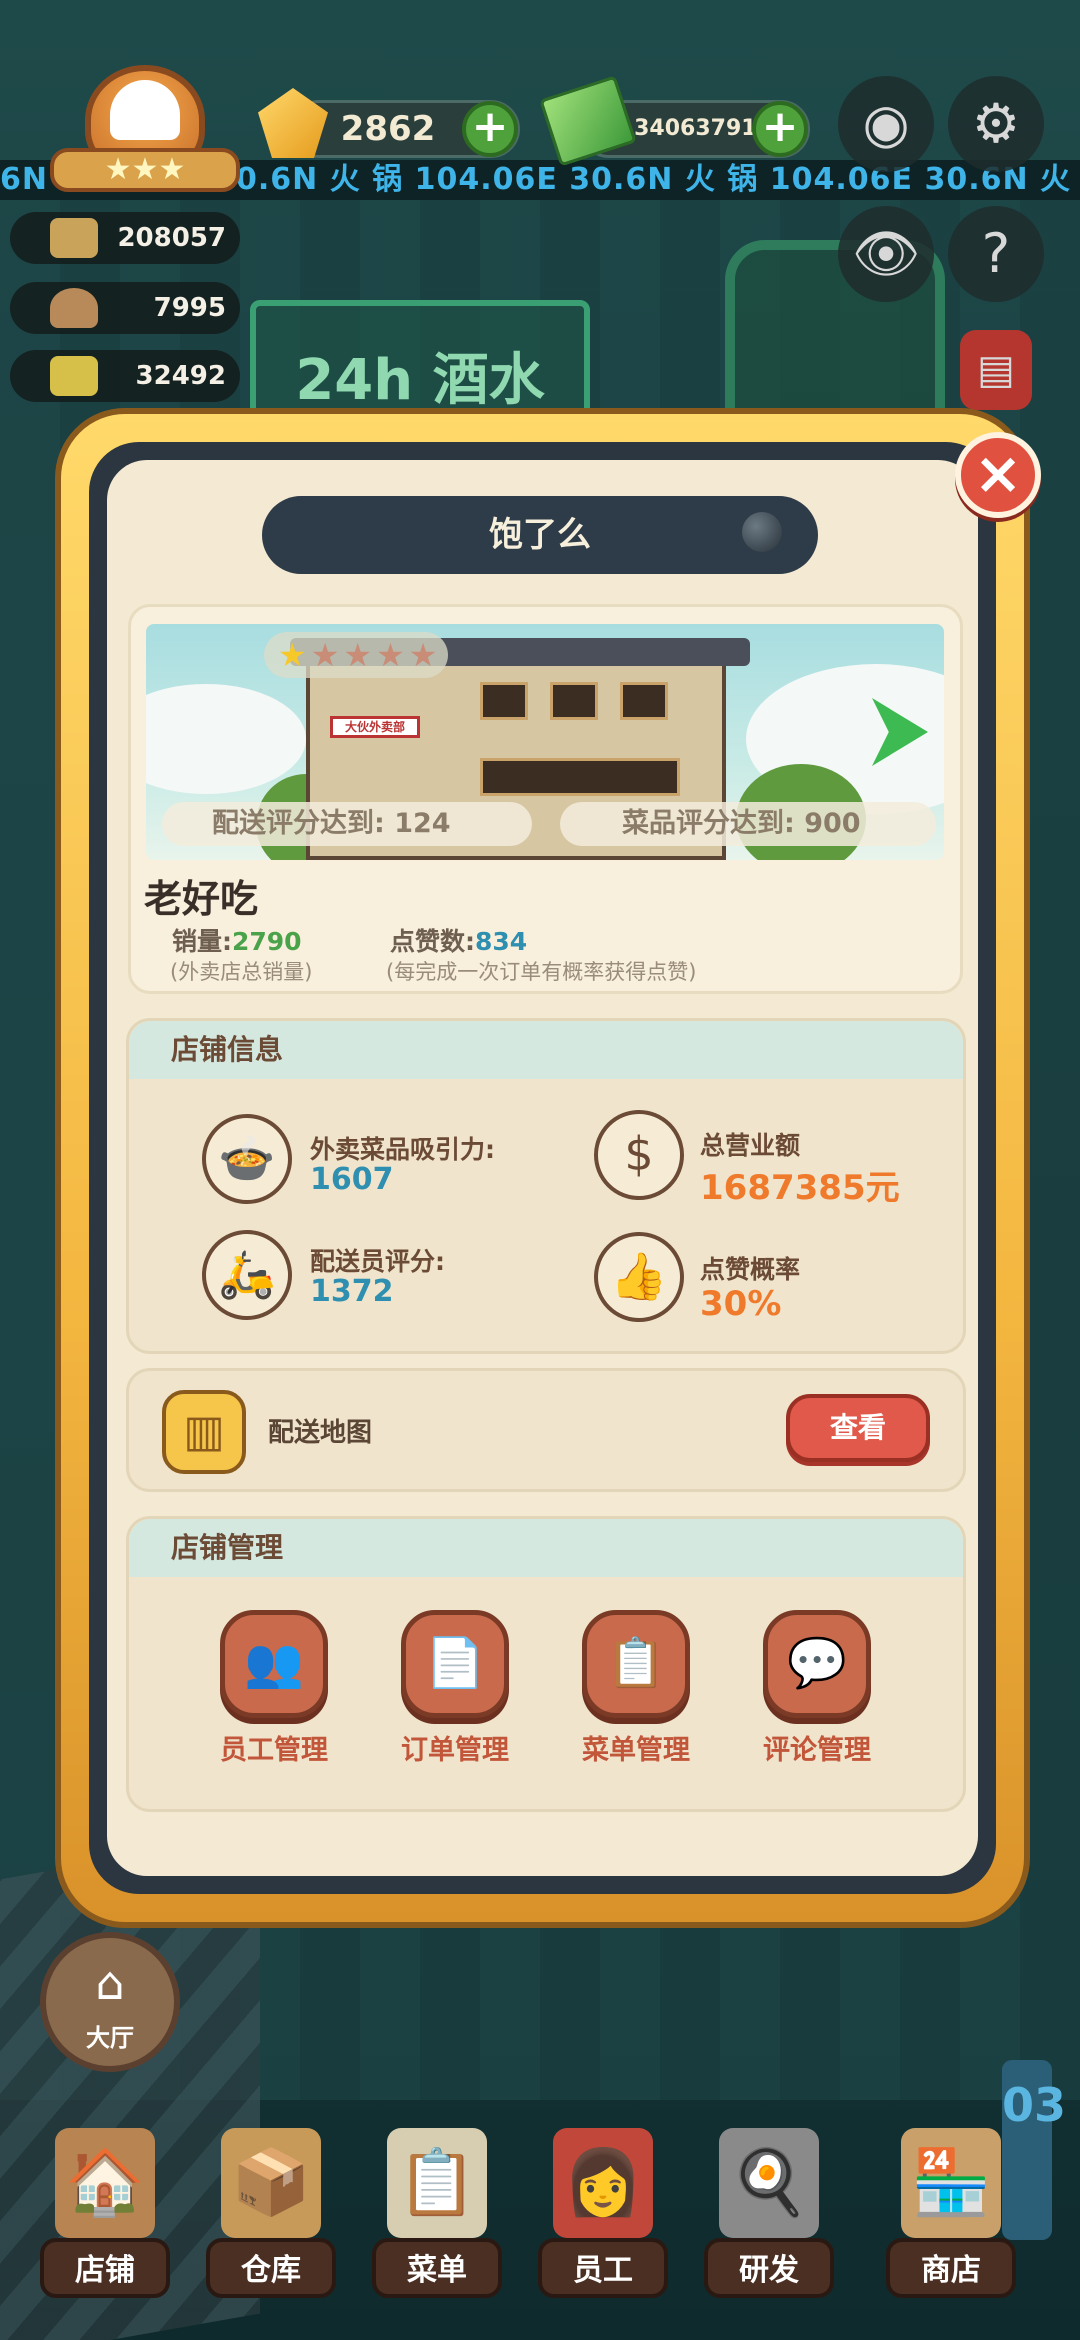 This screenshot has height=2340, width=1080. I want to click on nav-menu: 📋 菜单, so click(437, 2223).